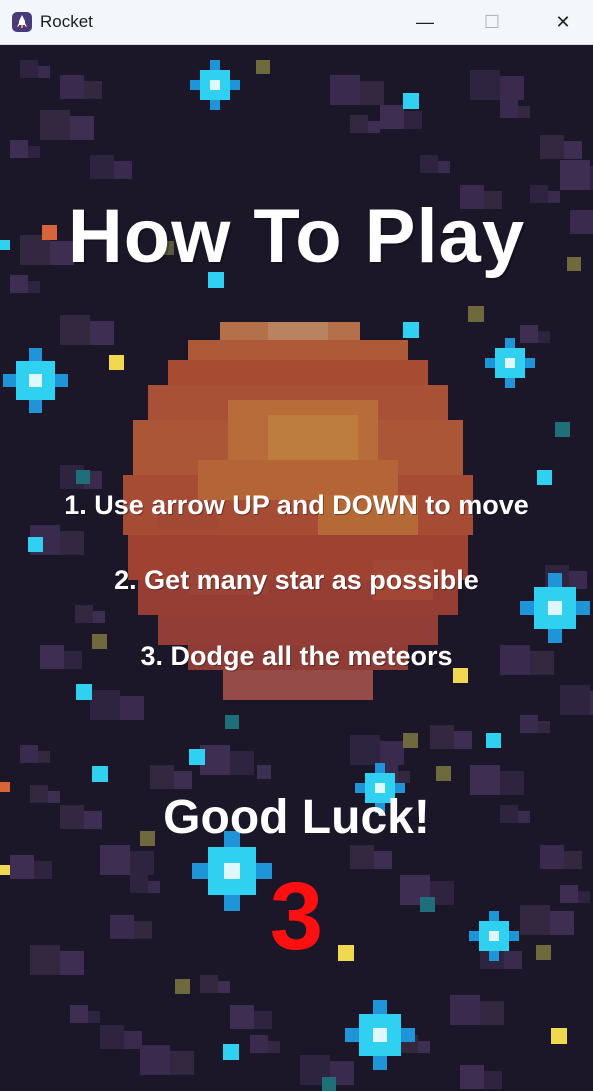  I want to click on page-title: How To Play, so click(296, 236).